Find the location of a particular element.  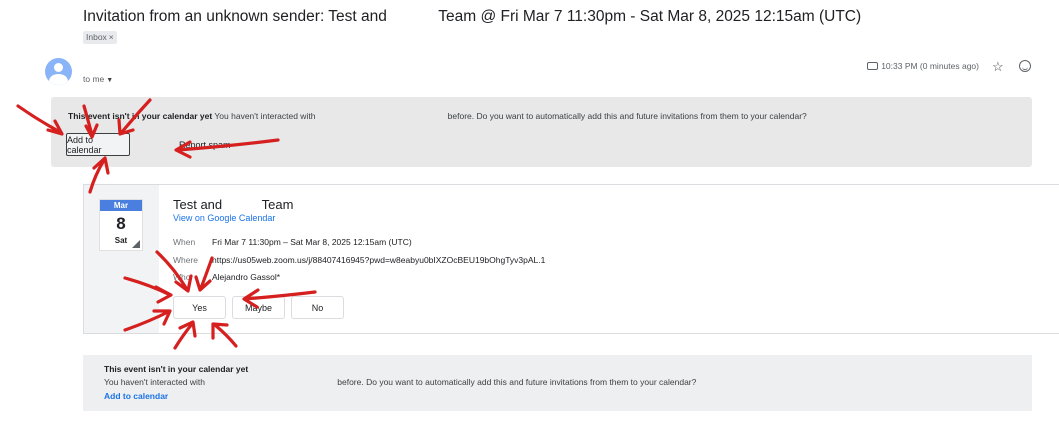

banner-heading: This event isn't in your calendar yet is located at coordinates (140, 116).